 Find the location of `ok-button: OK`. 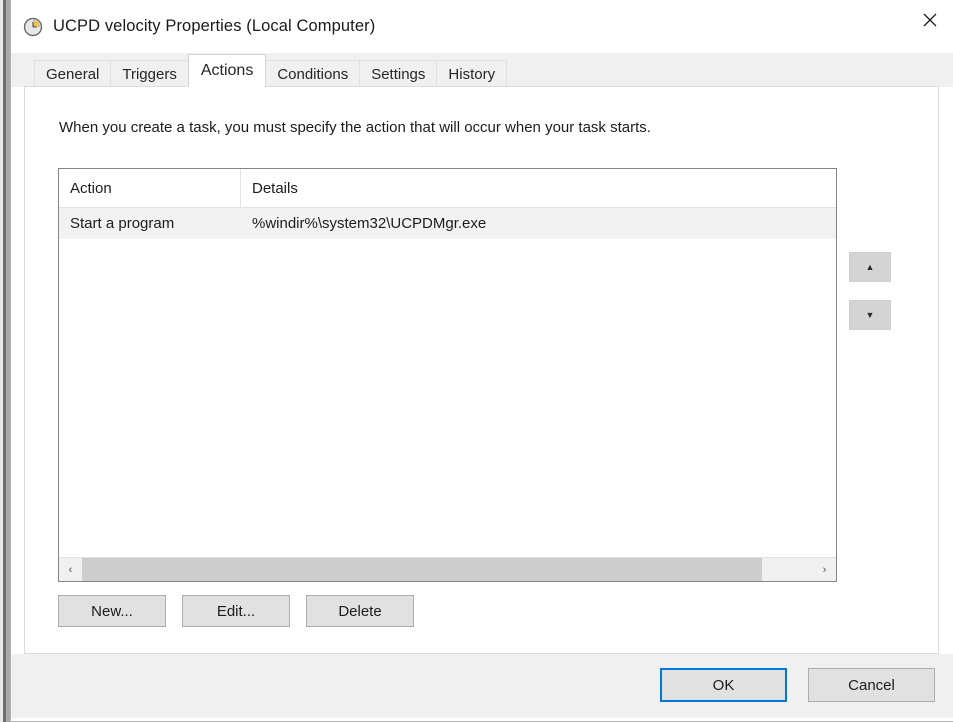

ok-button: OK is located at coordinates (723, 685).